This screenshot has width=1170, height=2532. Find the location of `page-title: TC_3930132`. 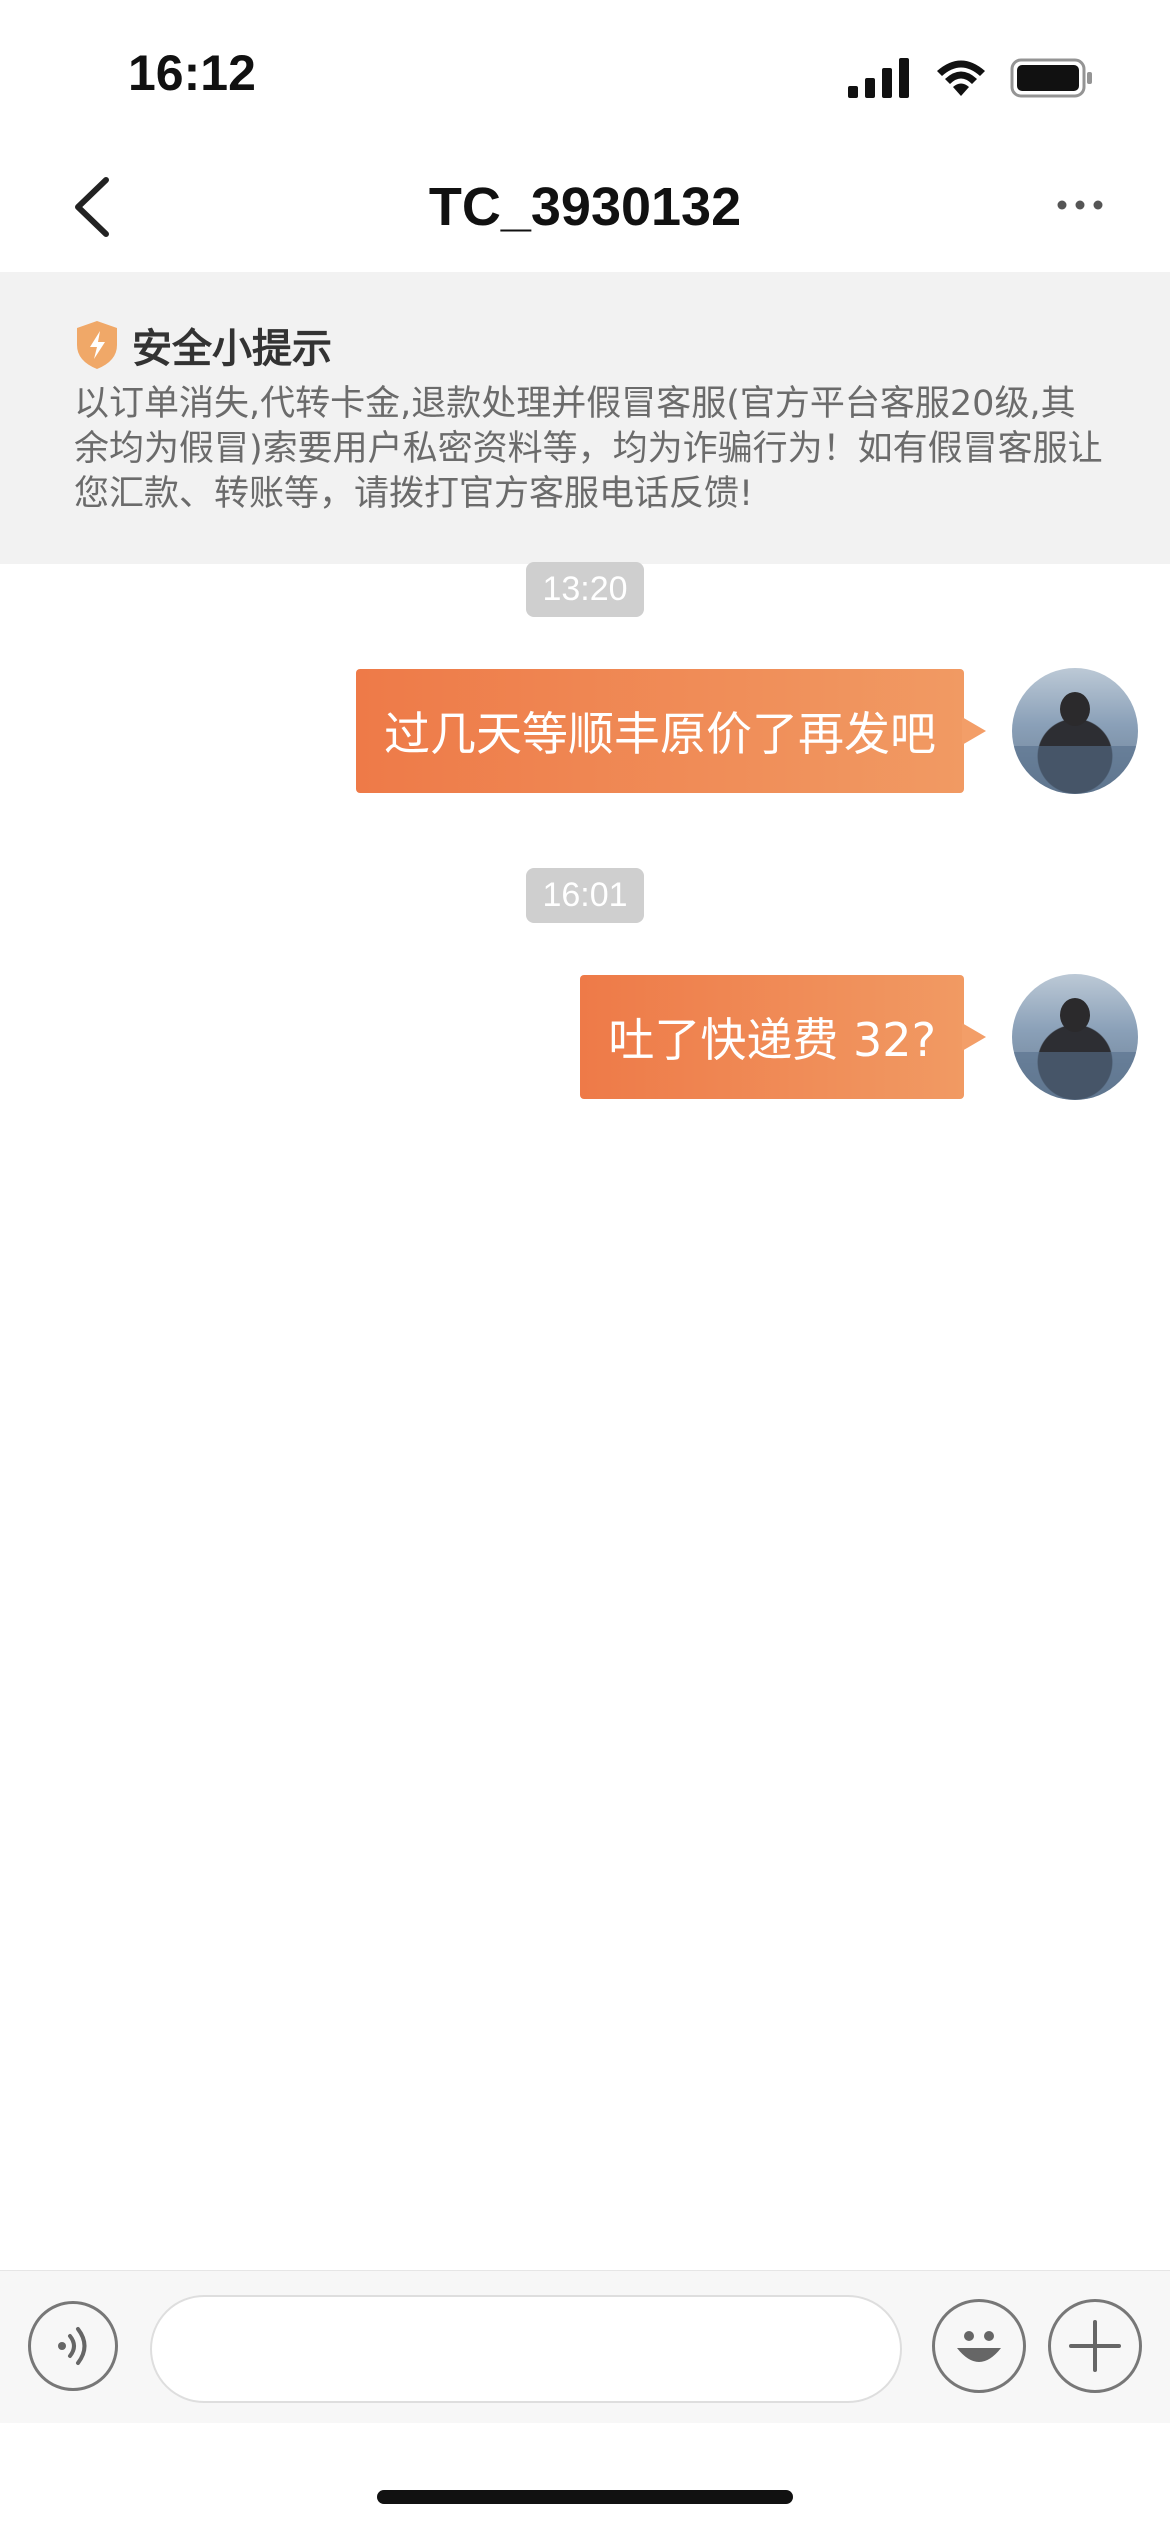

page-title: TC_3930132 is located at coordinates (585, 207).